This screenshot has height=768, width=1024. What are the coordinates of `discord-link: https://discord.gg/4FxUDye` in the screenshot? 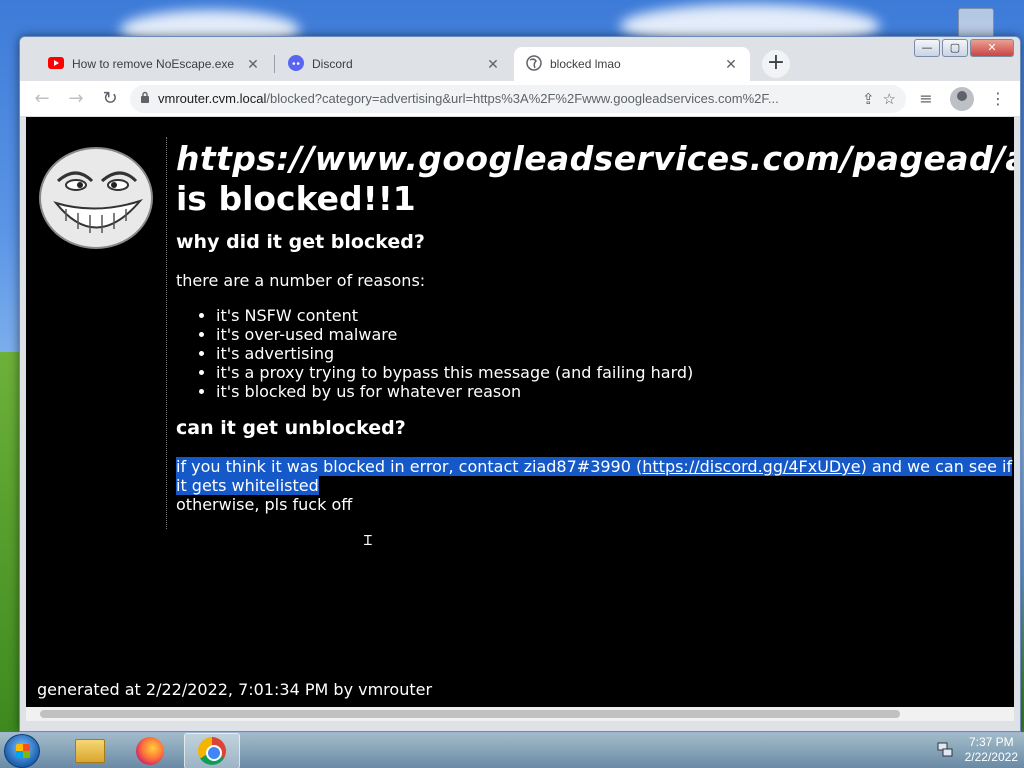 It's located at (751, 466).